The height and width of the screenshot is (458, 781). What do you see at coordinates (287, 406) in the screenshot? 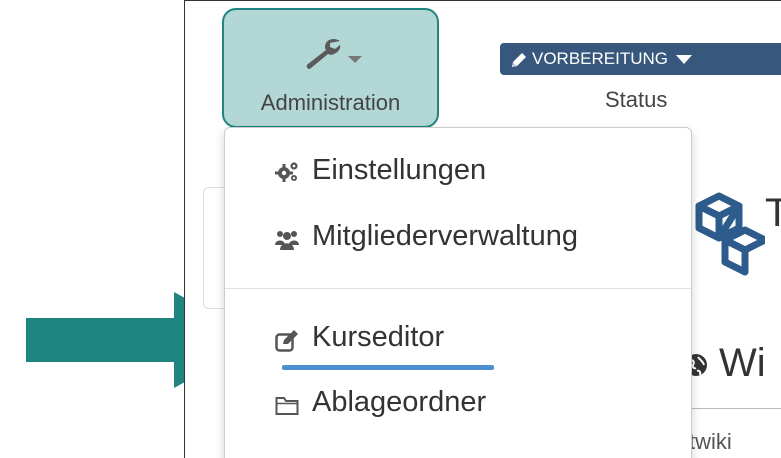
I see `folder-icon` at bounding box center [287, 406].